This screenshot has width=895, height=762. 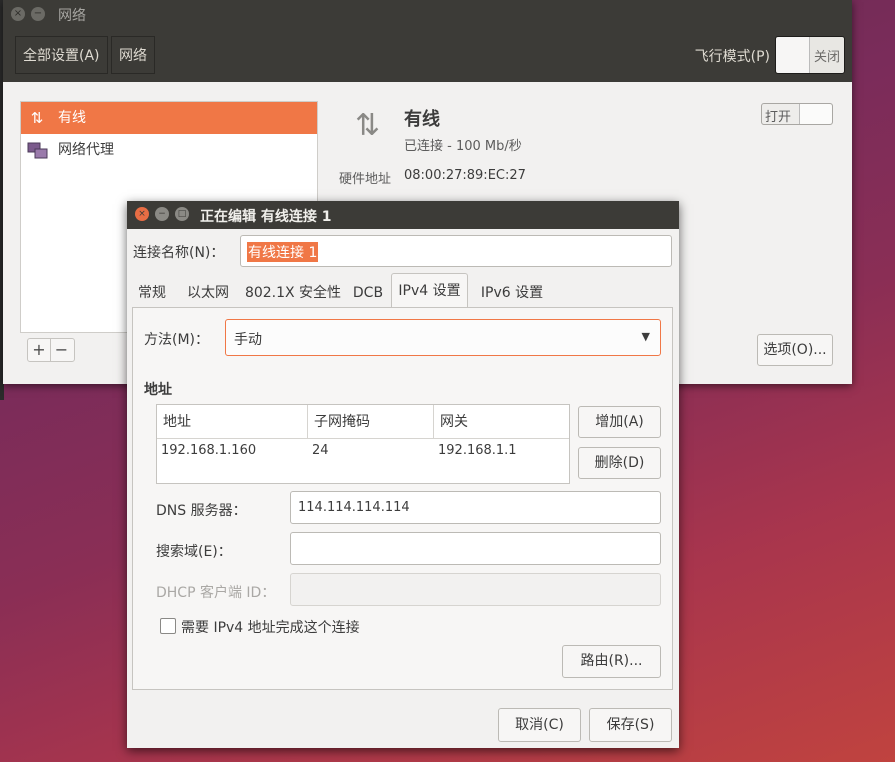 I want to click on breadcrumb-network: 网络, so click(x=133, y=55).